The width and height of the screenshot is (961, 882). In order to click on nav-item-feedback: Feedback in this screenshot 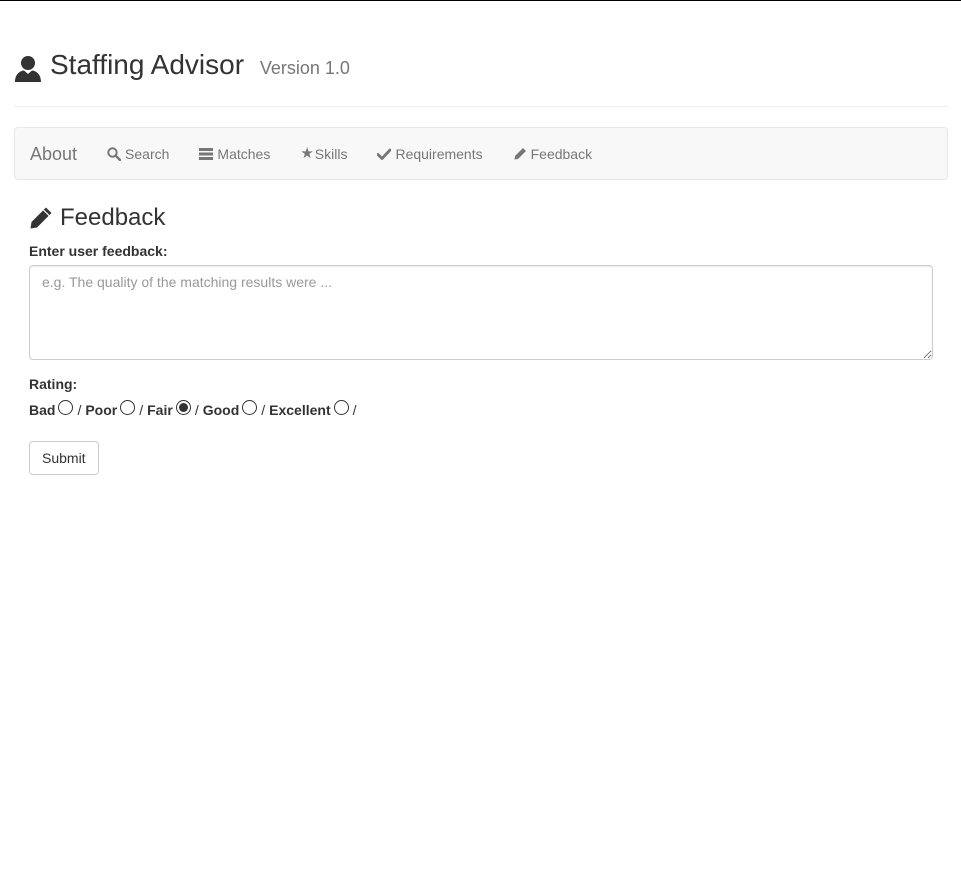, I will do `click(552, 154)`.